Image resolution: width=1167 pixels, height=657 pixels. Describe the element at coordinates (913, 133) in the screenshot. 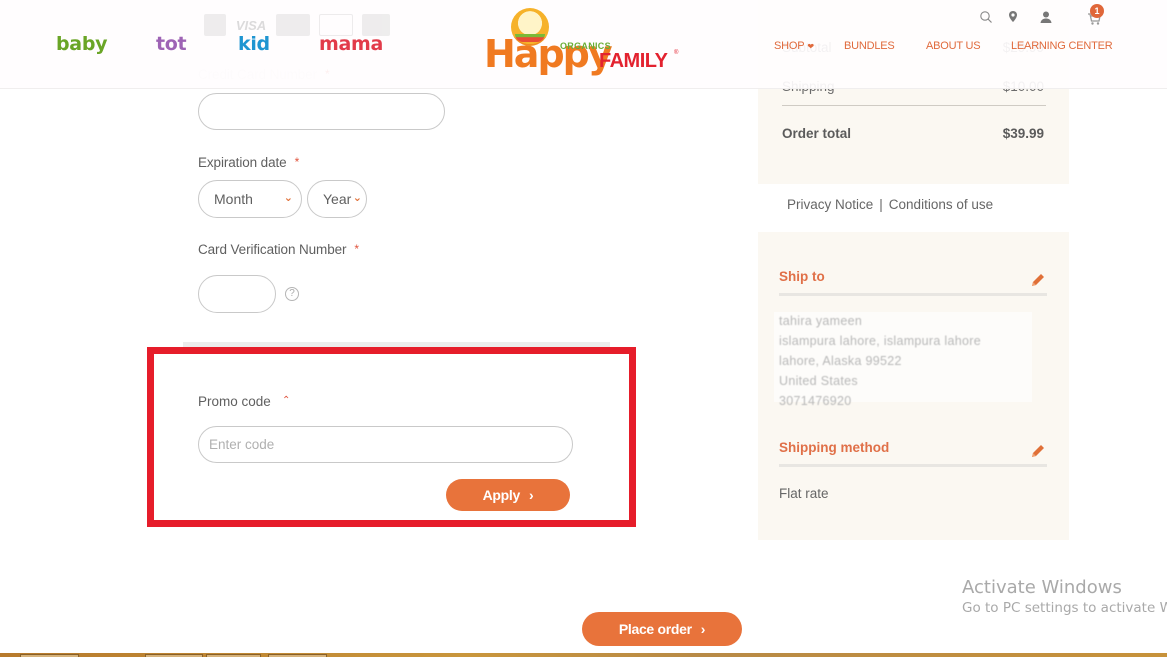

I see `summary-row-total: Order total $39.99` at that location.